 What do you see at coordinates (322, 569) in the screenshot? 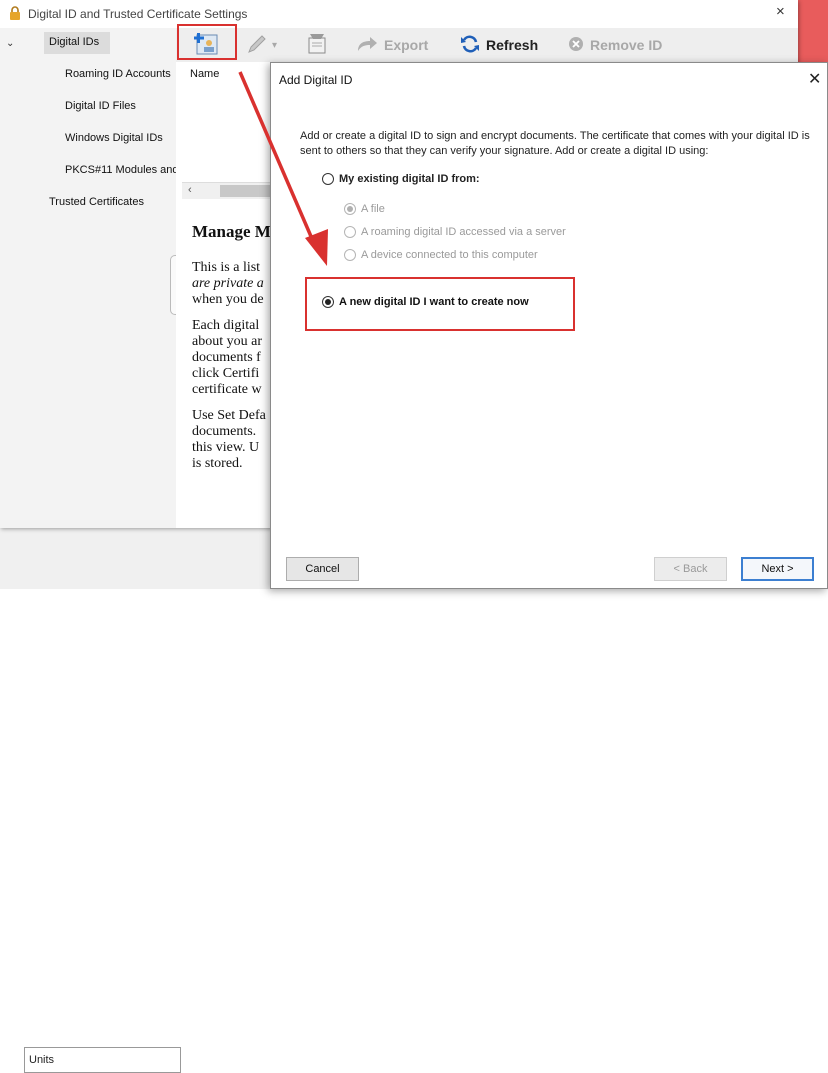
I see `cancel-button: Cancel` at bounding box center [322, 569].